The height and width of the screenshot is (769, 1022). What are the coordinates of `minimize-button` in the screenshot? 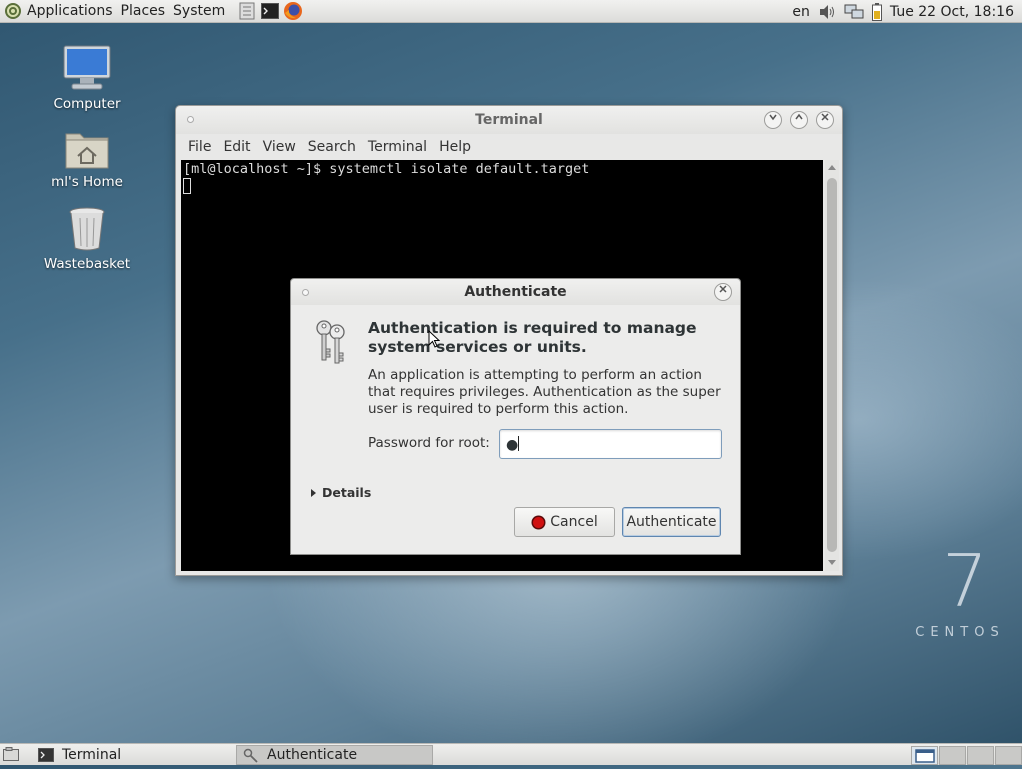 It's located at (773, 120).